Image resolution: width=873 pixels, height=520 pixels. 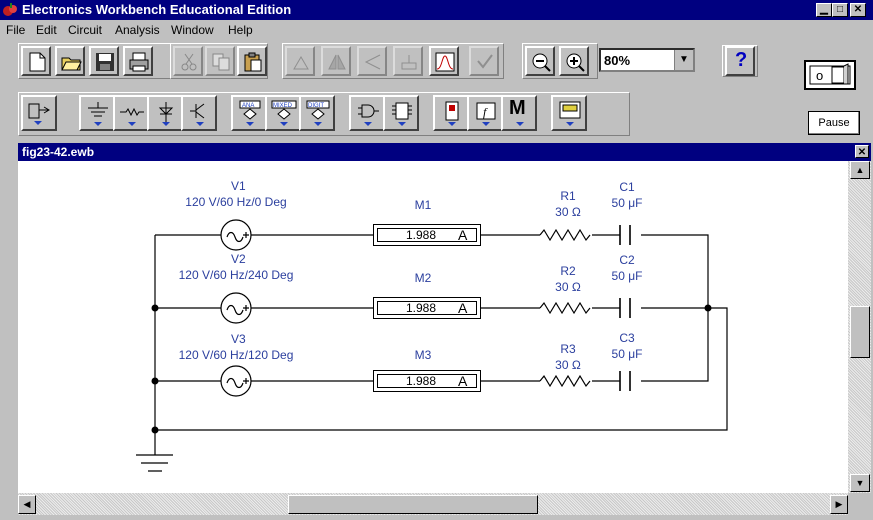 I want to click on resistor-icon, so click(x=132, y=116).